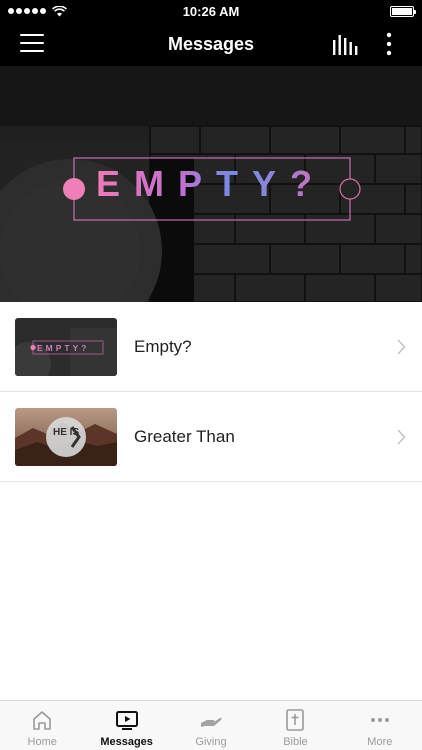 The width and height of the screenshot is (422, 750). What do you see at coordinates (211, 722) in the screenshot?
I see `hand-icon` at bounding box center [211, 722].